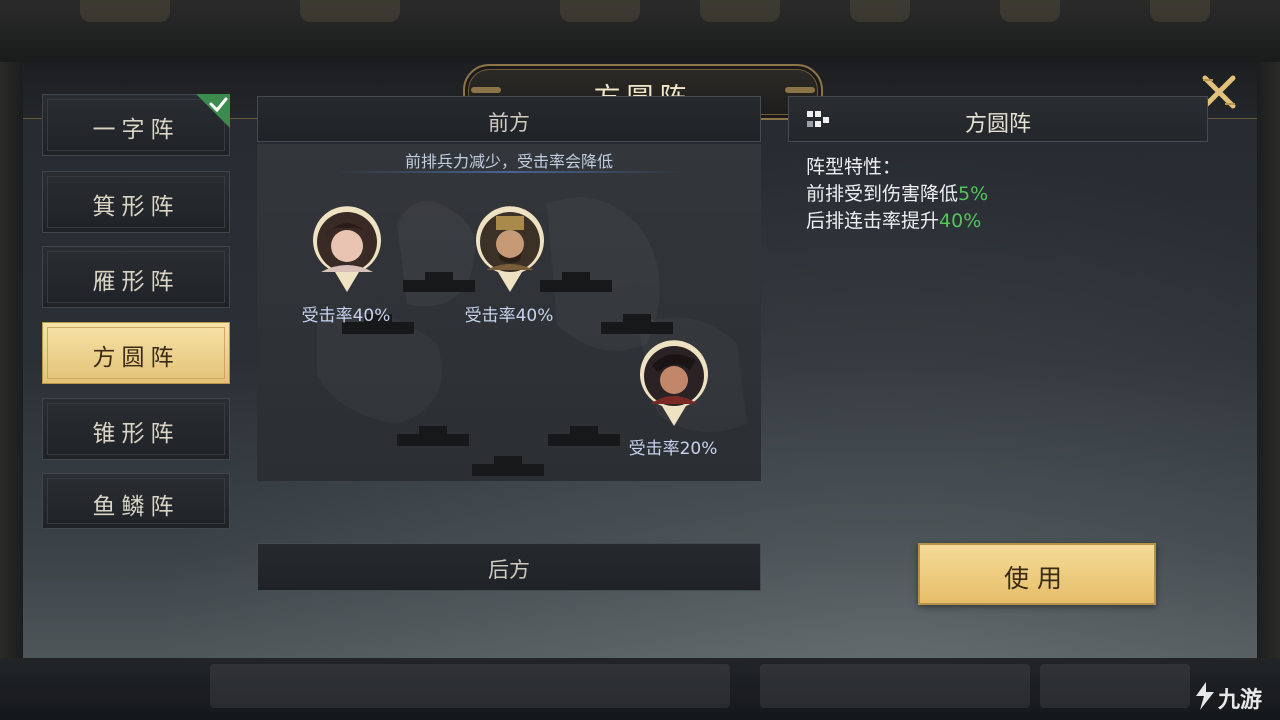 Image resolution: width=1280 pixels, height=720 pixels. I want to click on use-button-label: 使用, so click(1036, 578).